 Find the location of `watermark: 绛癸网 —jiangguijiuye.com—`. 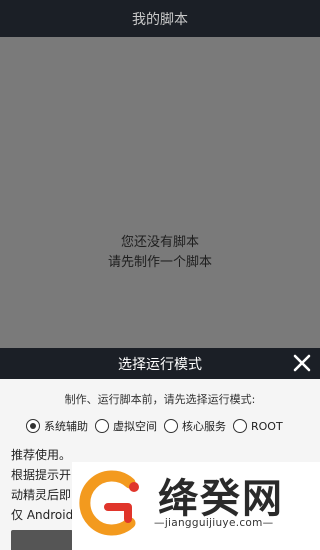

watermark: 绛癸网 —jiangguijiuye.com— is located at coordinates (196, 506).